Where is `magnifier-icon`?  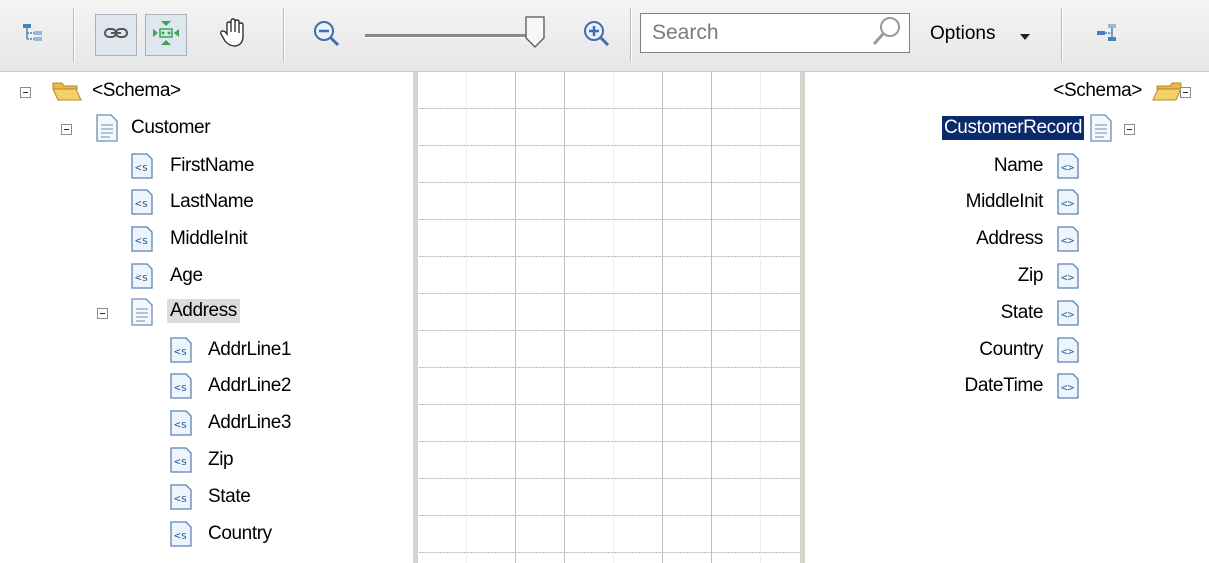 magnifier-icon is located at coordinates (887, 33).